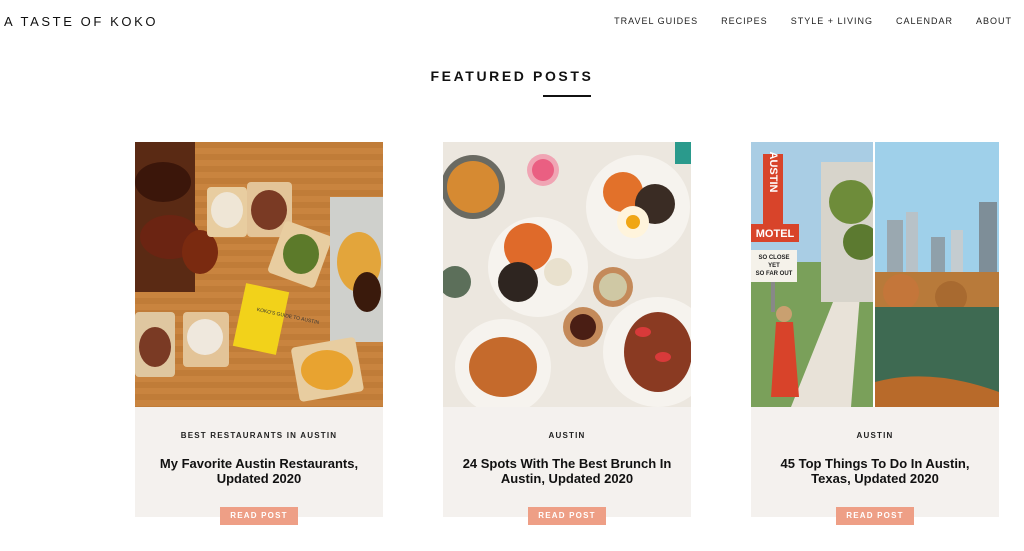 The width and height of the screenshot is (1024, 551). I want to click on nav-recipes: RECIPES, so click(744, 21).